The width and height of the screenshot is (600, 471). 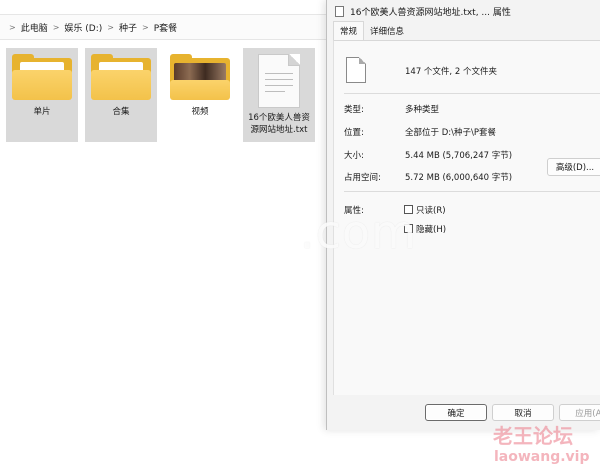 I want to click on site-watermark: .com, so click(x=358, y=232).